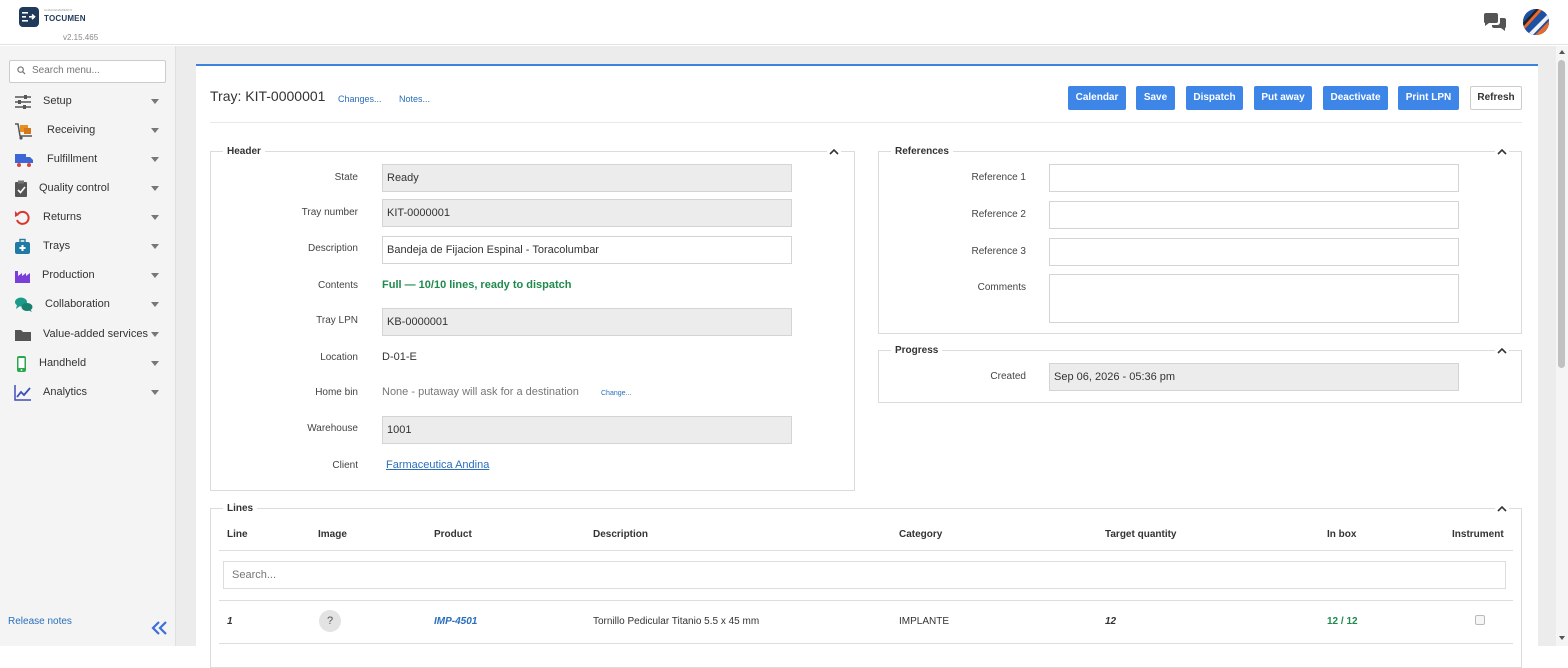 The height and width of the screenshot is (668, 1568). What do you see at coordinates (88, 247) in the screenshot?
I see `sidebar-item-trays: Trays` at bounding box center [88, 247].